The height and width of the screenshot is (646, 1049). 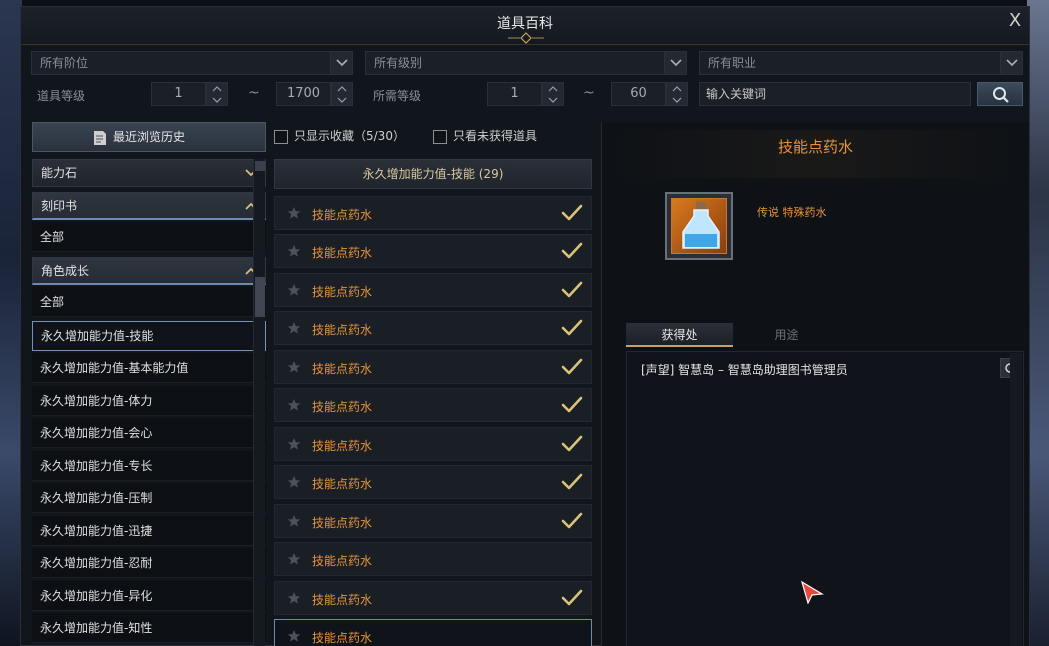 I want to click on favorites-only-checkbox: 只显示收藏（5/30）, so click(x=339, y=136).